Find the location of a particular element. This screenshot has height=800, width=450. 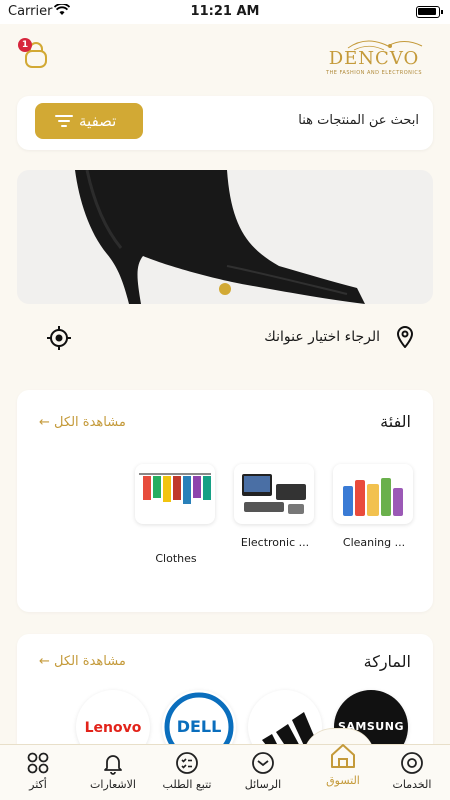

brands-title: الماركة is located at coordinates (387, 661).